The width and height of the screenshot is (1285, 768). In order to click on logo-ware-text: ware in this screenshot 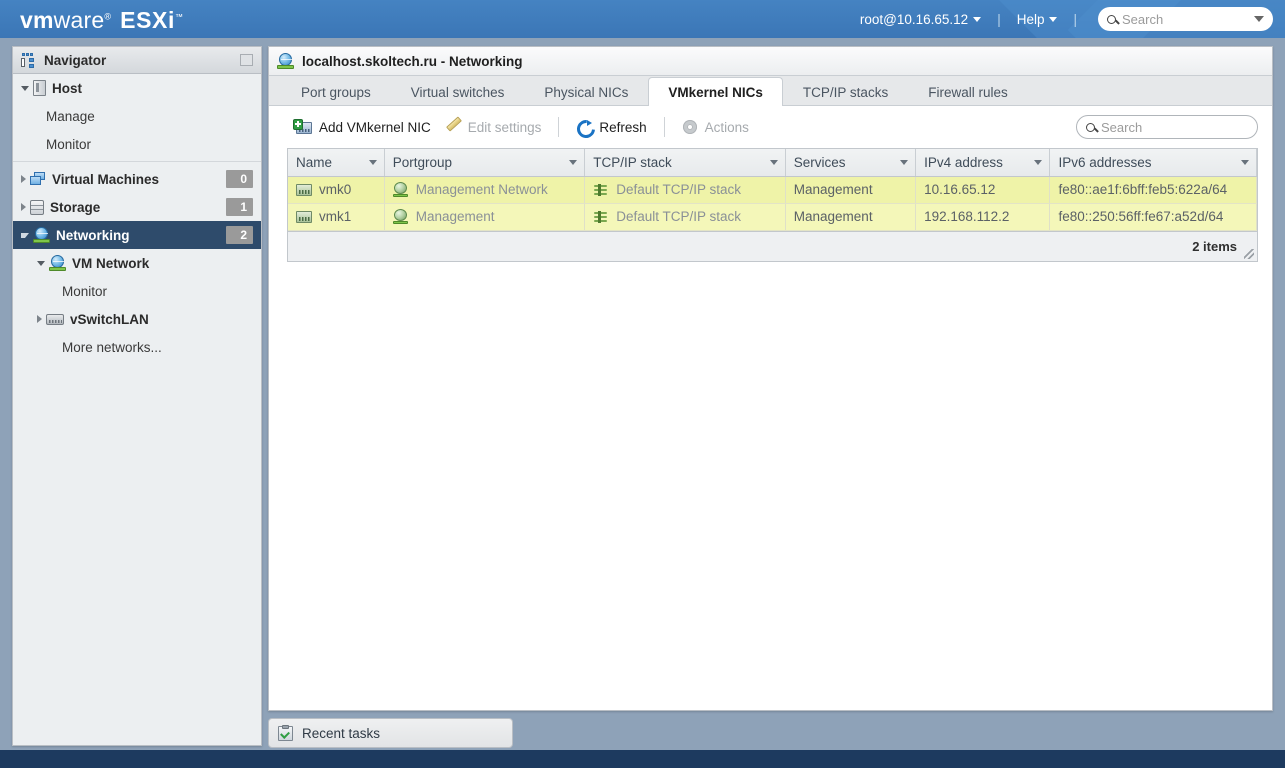, I will do `click(79, 20)`.